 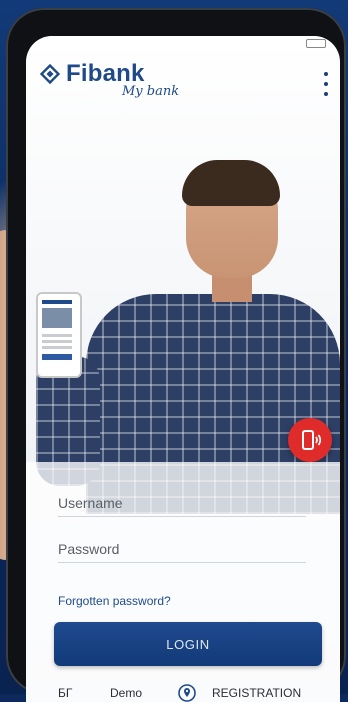 What do you see at coordinates (231, 183) in the screenshot?
I see `person-hair` at bounding box center [231, 183].